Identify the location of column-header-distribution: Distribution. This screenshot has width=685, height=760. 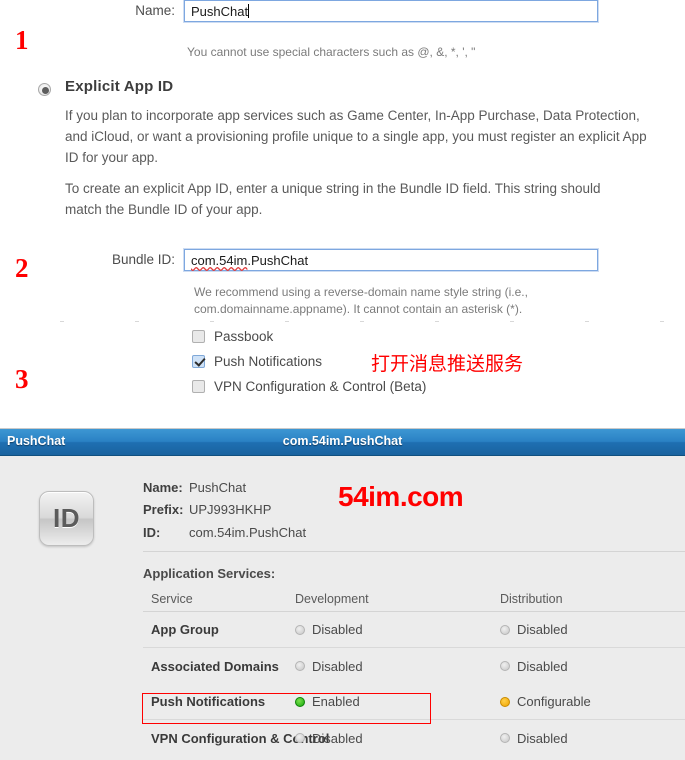
(531, 599).